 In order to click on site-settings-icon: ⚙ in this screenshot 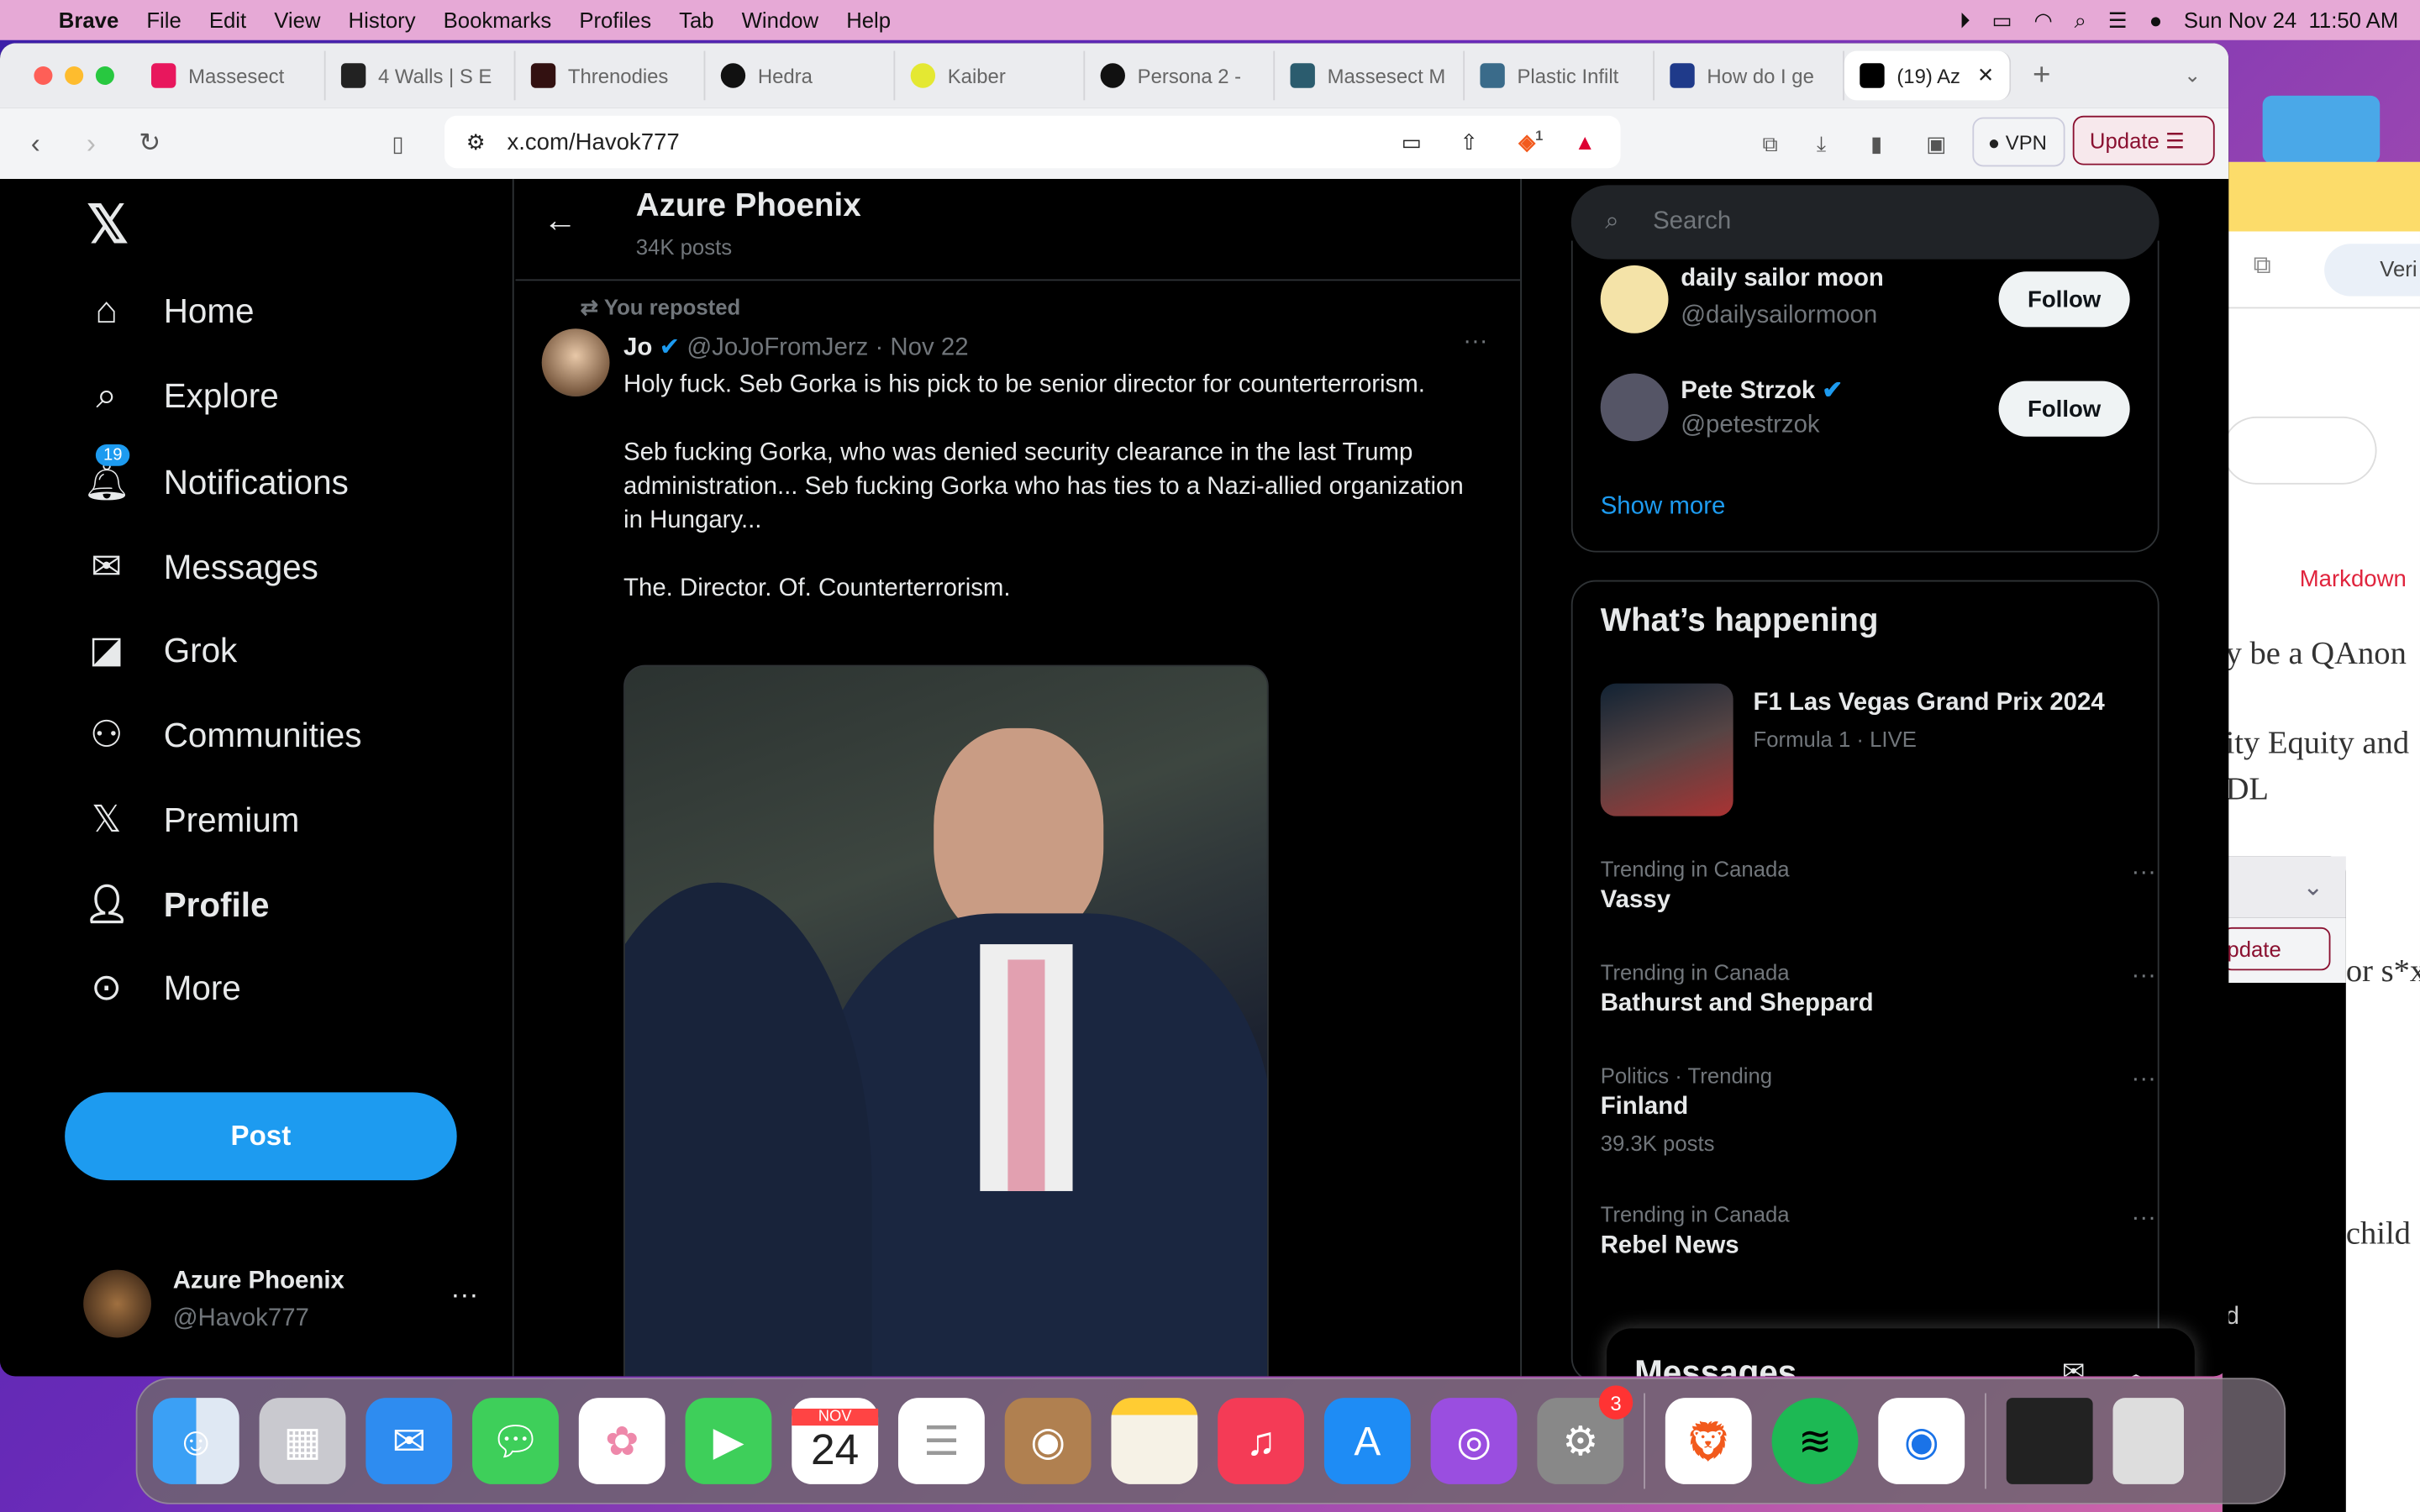, I will do `click(476, 142)`.